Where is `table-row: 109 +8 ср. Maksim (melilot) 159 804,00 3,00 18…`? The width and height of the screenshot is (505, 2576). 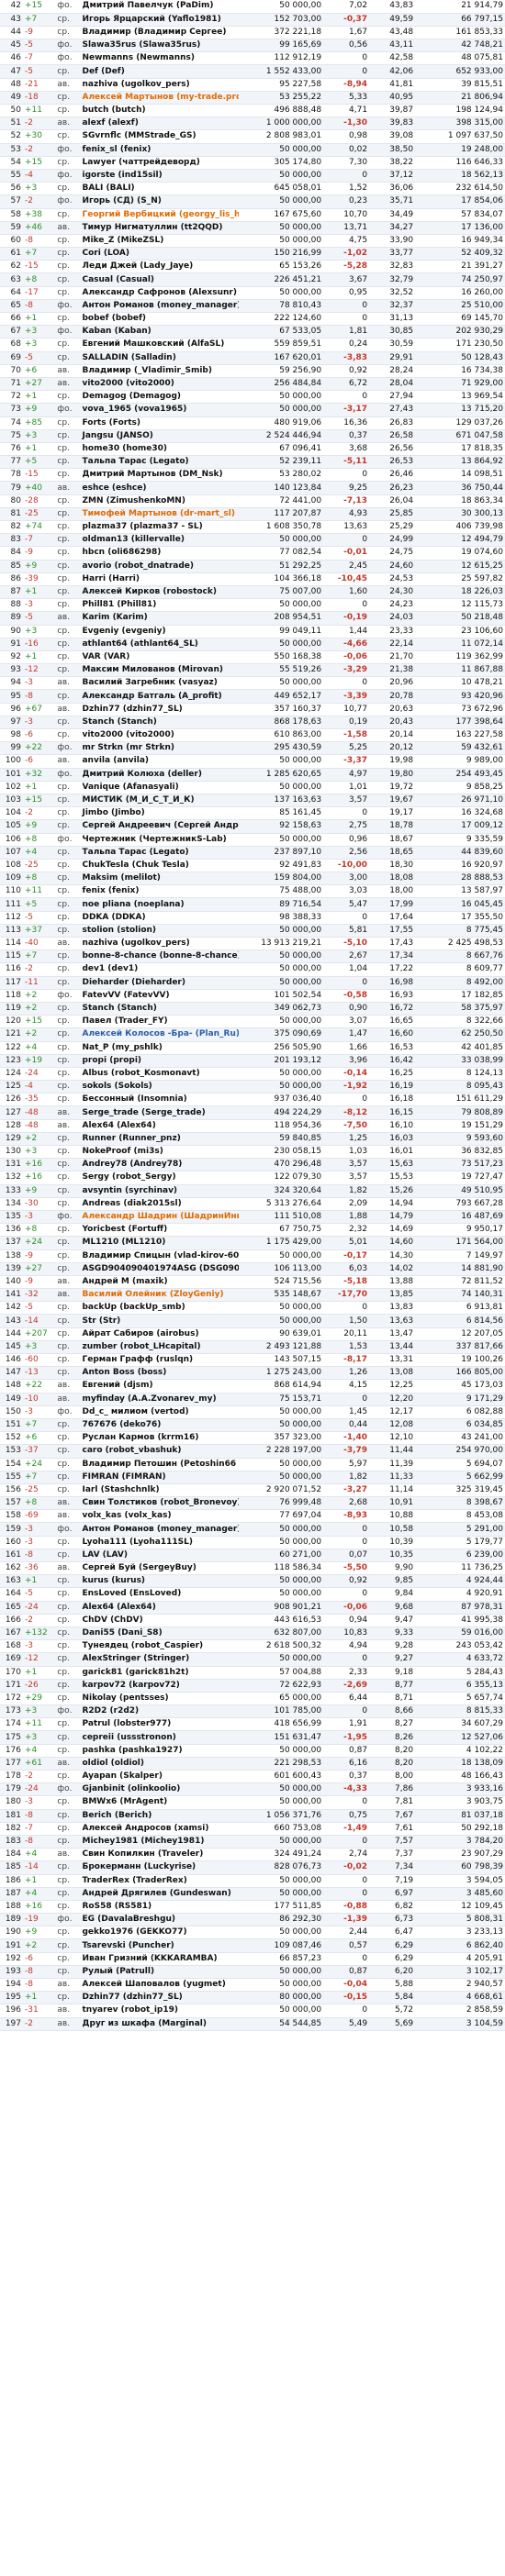
table-row: 109 +8 ср. Maksim (melilot) 159 804,00 3,00 18… is located at coordinates (252, 879).